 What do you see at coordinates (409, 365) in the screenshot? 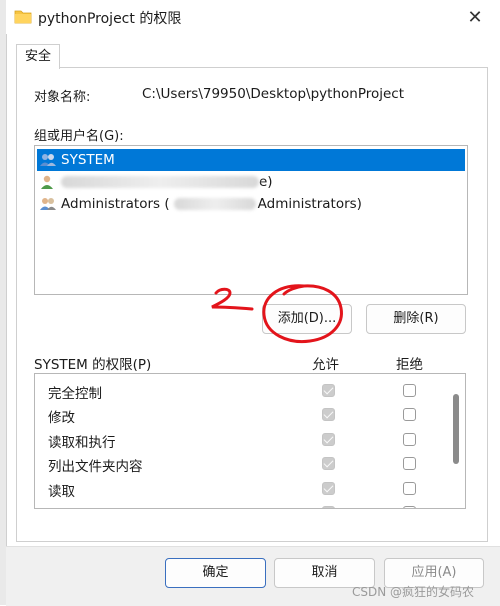
I see `deny-header: 拒绝` at bounding box center [409, 365].